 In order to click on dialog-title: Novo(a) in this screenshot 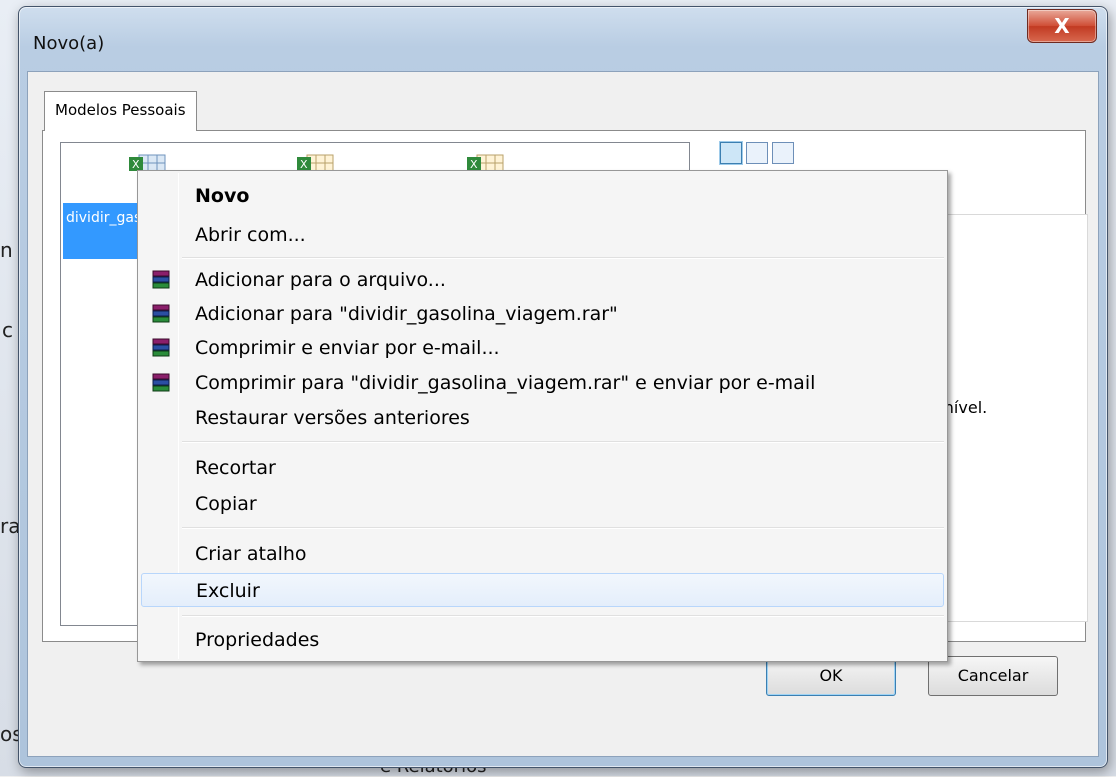, I will do `click(69, 43)`.